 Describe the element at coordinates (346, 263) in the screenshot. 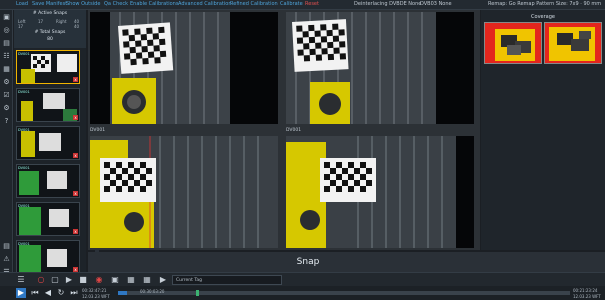

I see `snap-button: Snap` at that location.